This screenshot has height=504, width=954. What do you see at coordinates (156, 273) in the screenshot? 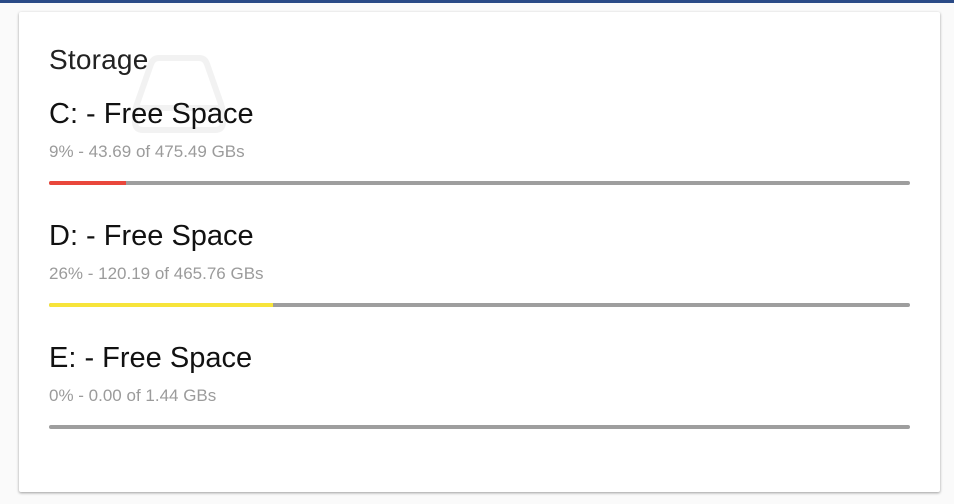
I see `drive-usage-text: 26% - 120.19 of 465.76 GBs` at bounding box center [156, 273].